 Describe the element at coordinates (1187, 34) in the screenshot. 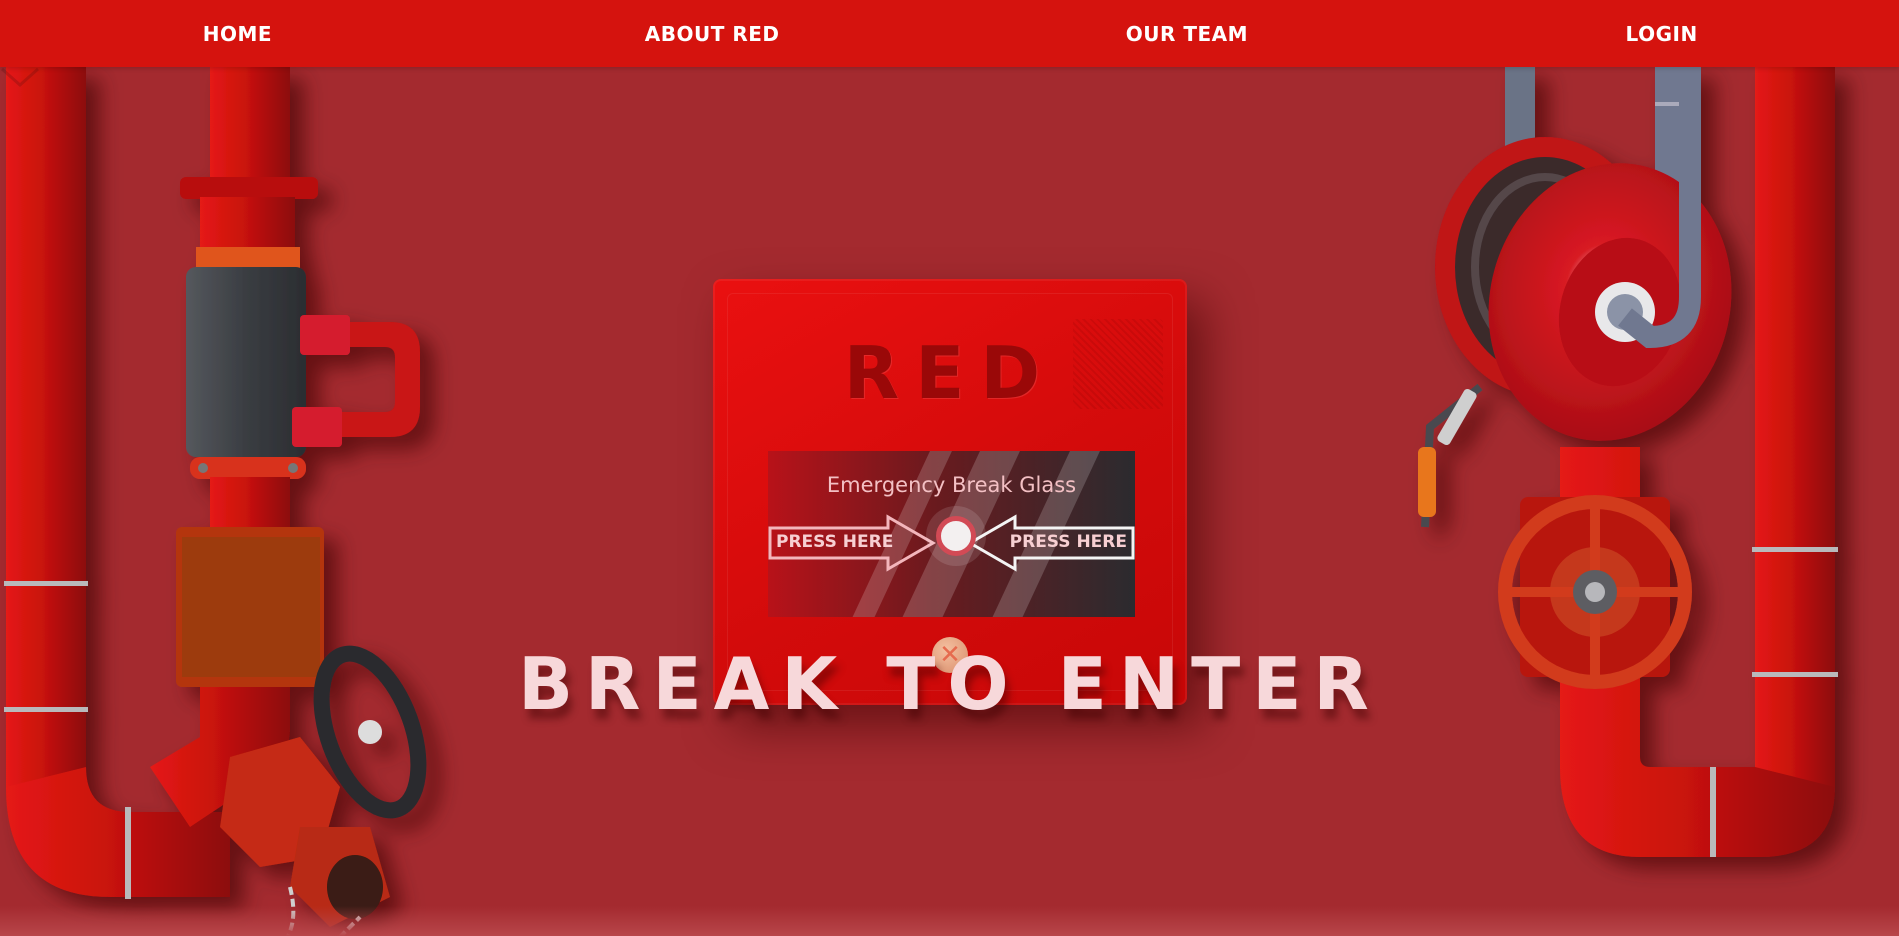

I see `nav-our-team: OUR TEAM` at that location.